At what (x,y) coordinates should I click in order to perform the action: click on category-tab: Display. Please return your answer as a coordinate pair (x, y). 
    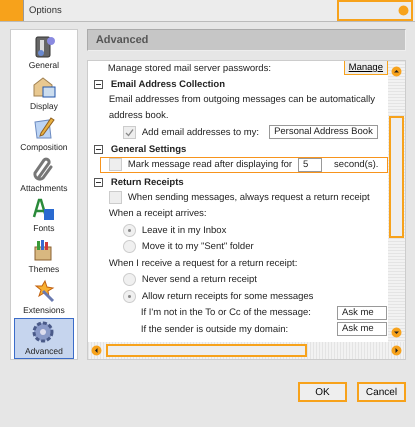
    Looking at the image, I should click on (44, 93).